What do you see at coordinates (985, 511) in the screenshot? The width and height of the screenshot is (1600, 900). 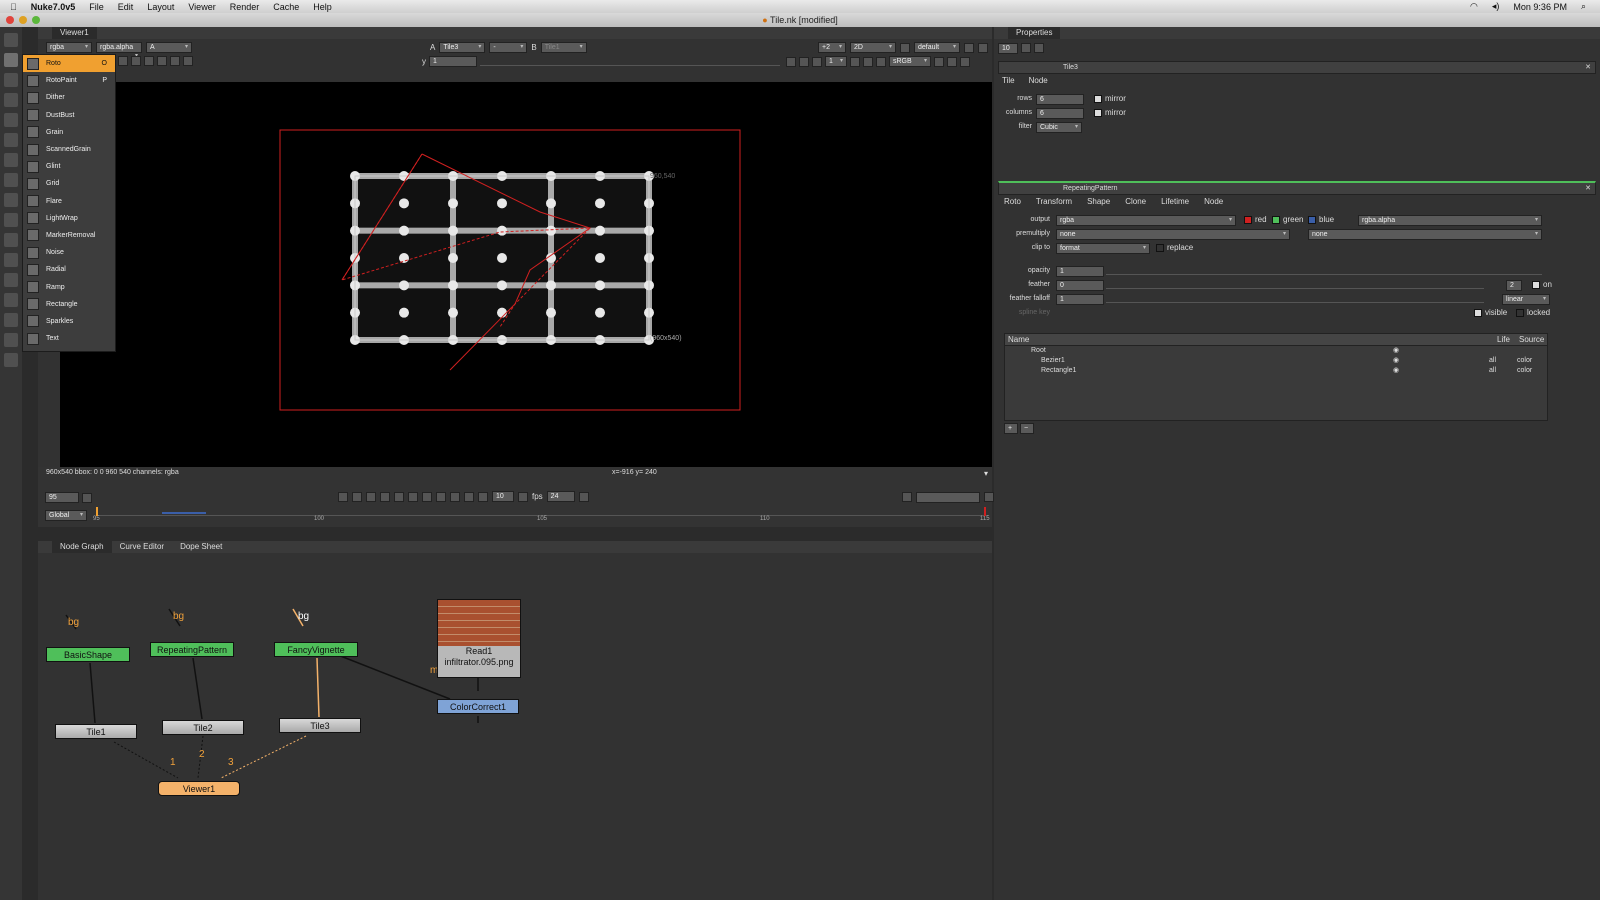 I see `out-point-marker` at bounding box center [985, 511].